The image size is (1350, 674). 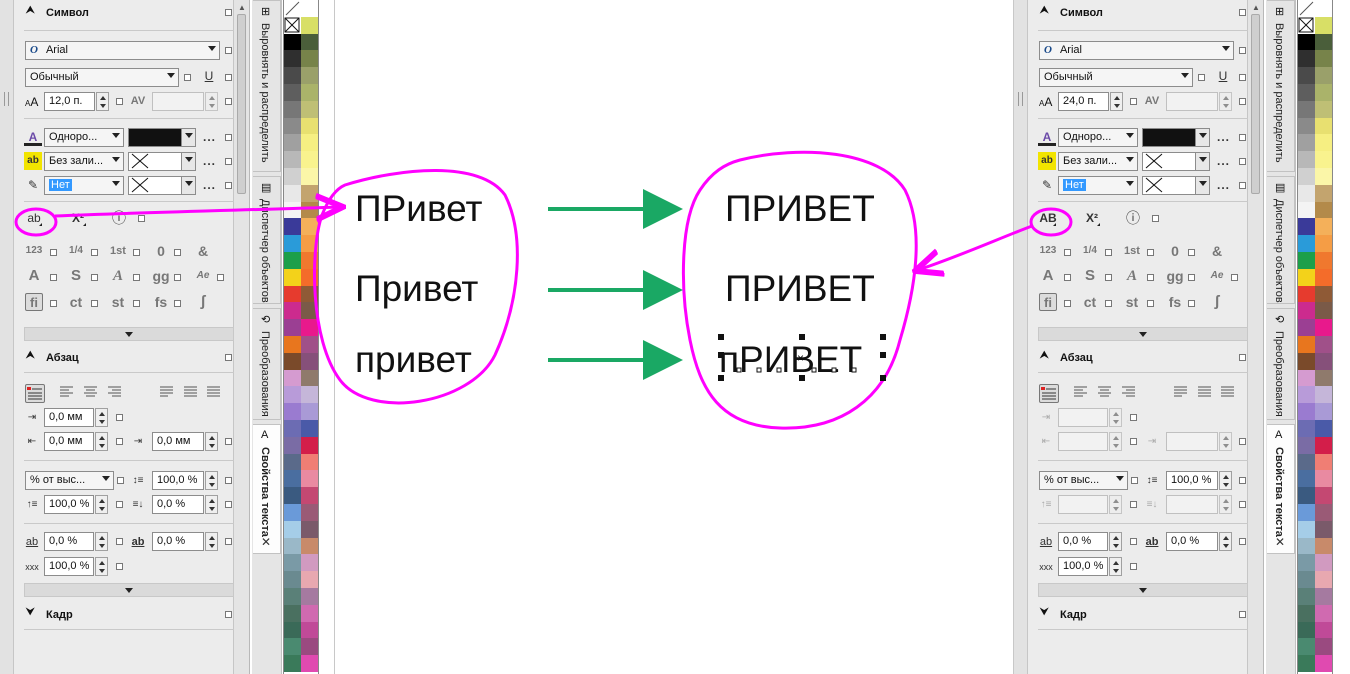 What do you see at coordinates (162, 185) in the screenshot?
I see `outline-color-select` at bounding box center [162, 185].